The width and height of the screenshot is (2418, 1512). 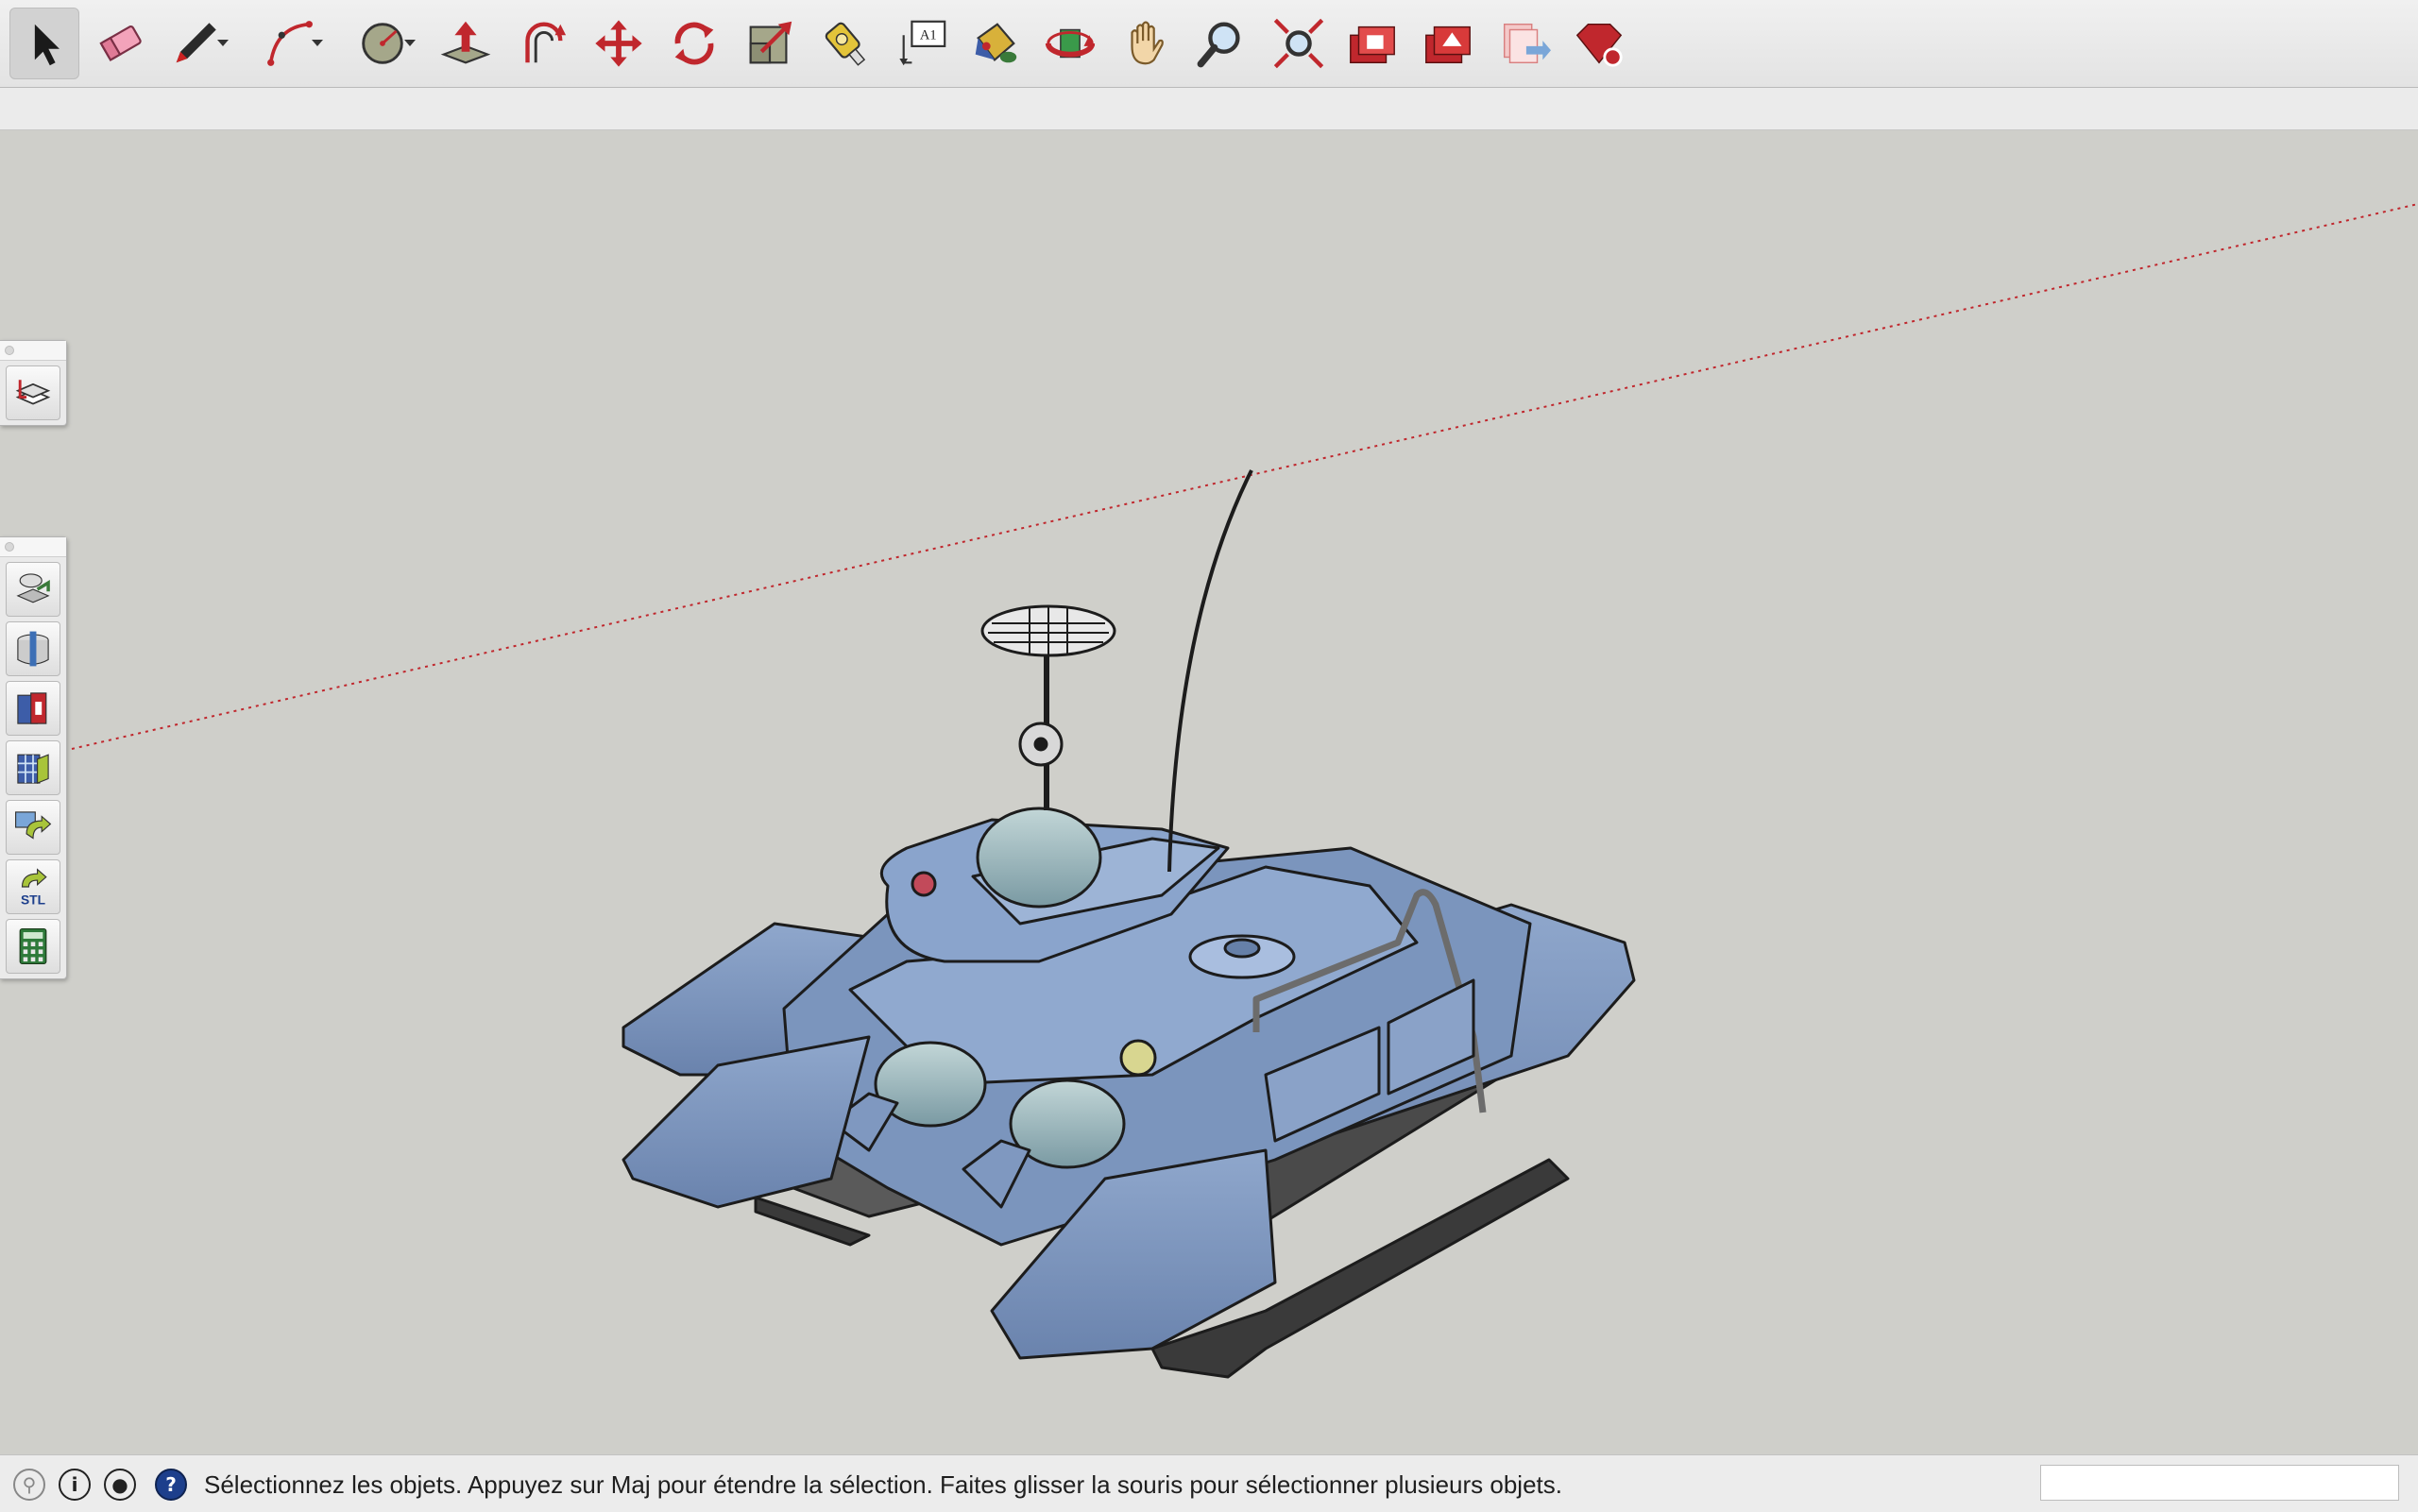 I want to click on stl-export-button: STL, so click(x=33, y=886).